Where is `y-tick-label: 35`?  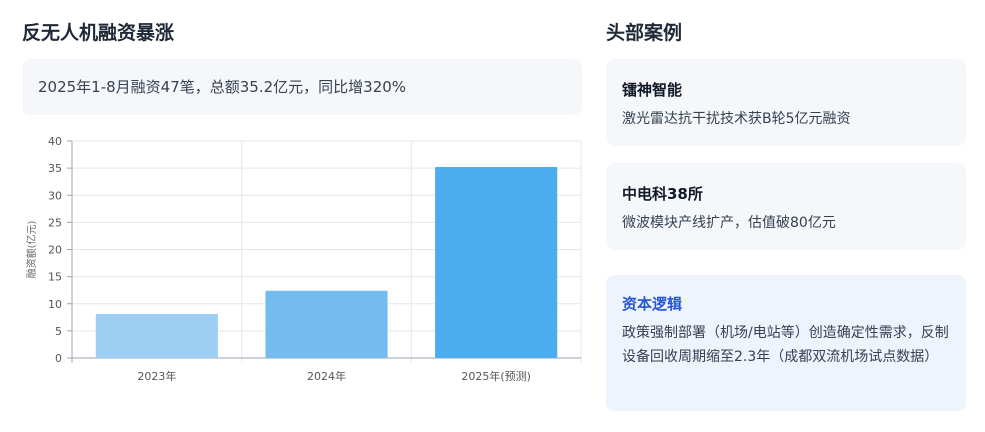
y-tick-label: 35 is located at coordinates (55, 168).